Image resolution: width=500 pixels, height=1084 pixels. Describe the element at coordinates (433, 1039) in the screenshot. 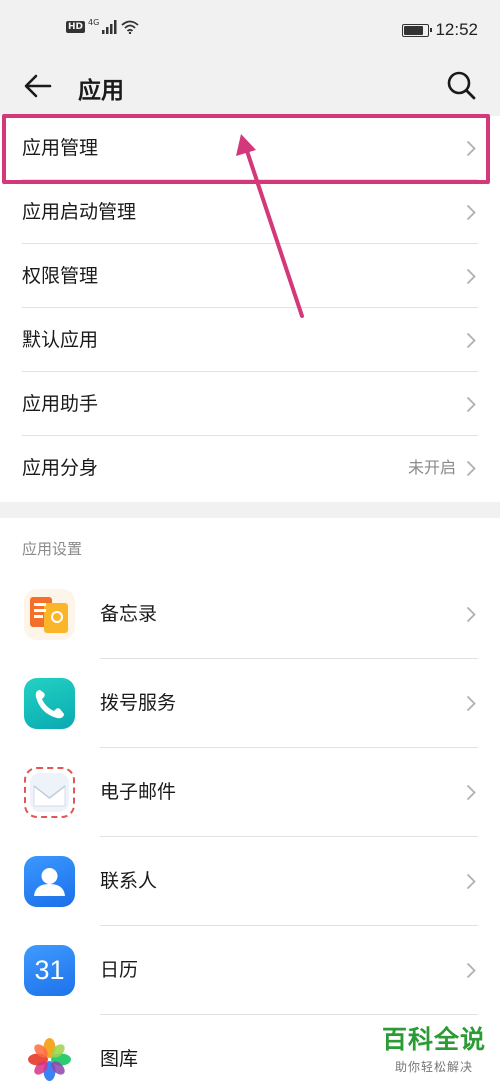

I see `watermark-main: 百科全说` at that location.